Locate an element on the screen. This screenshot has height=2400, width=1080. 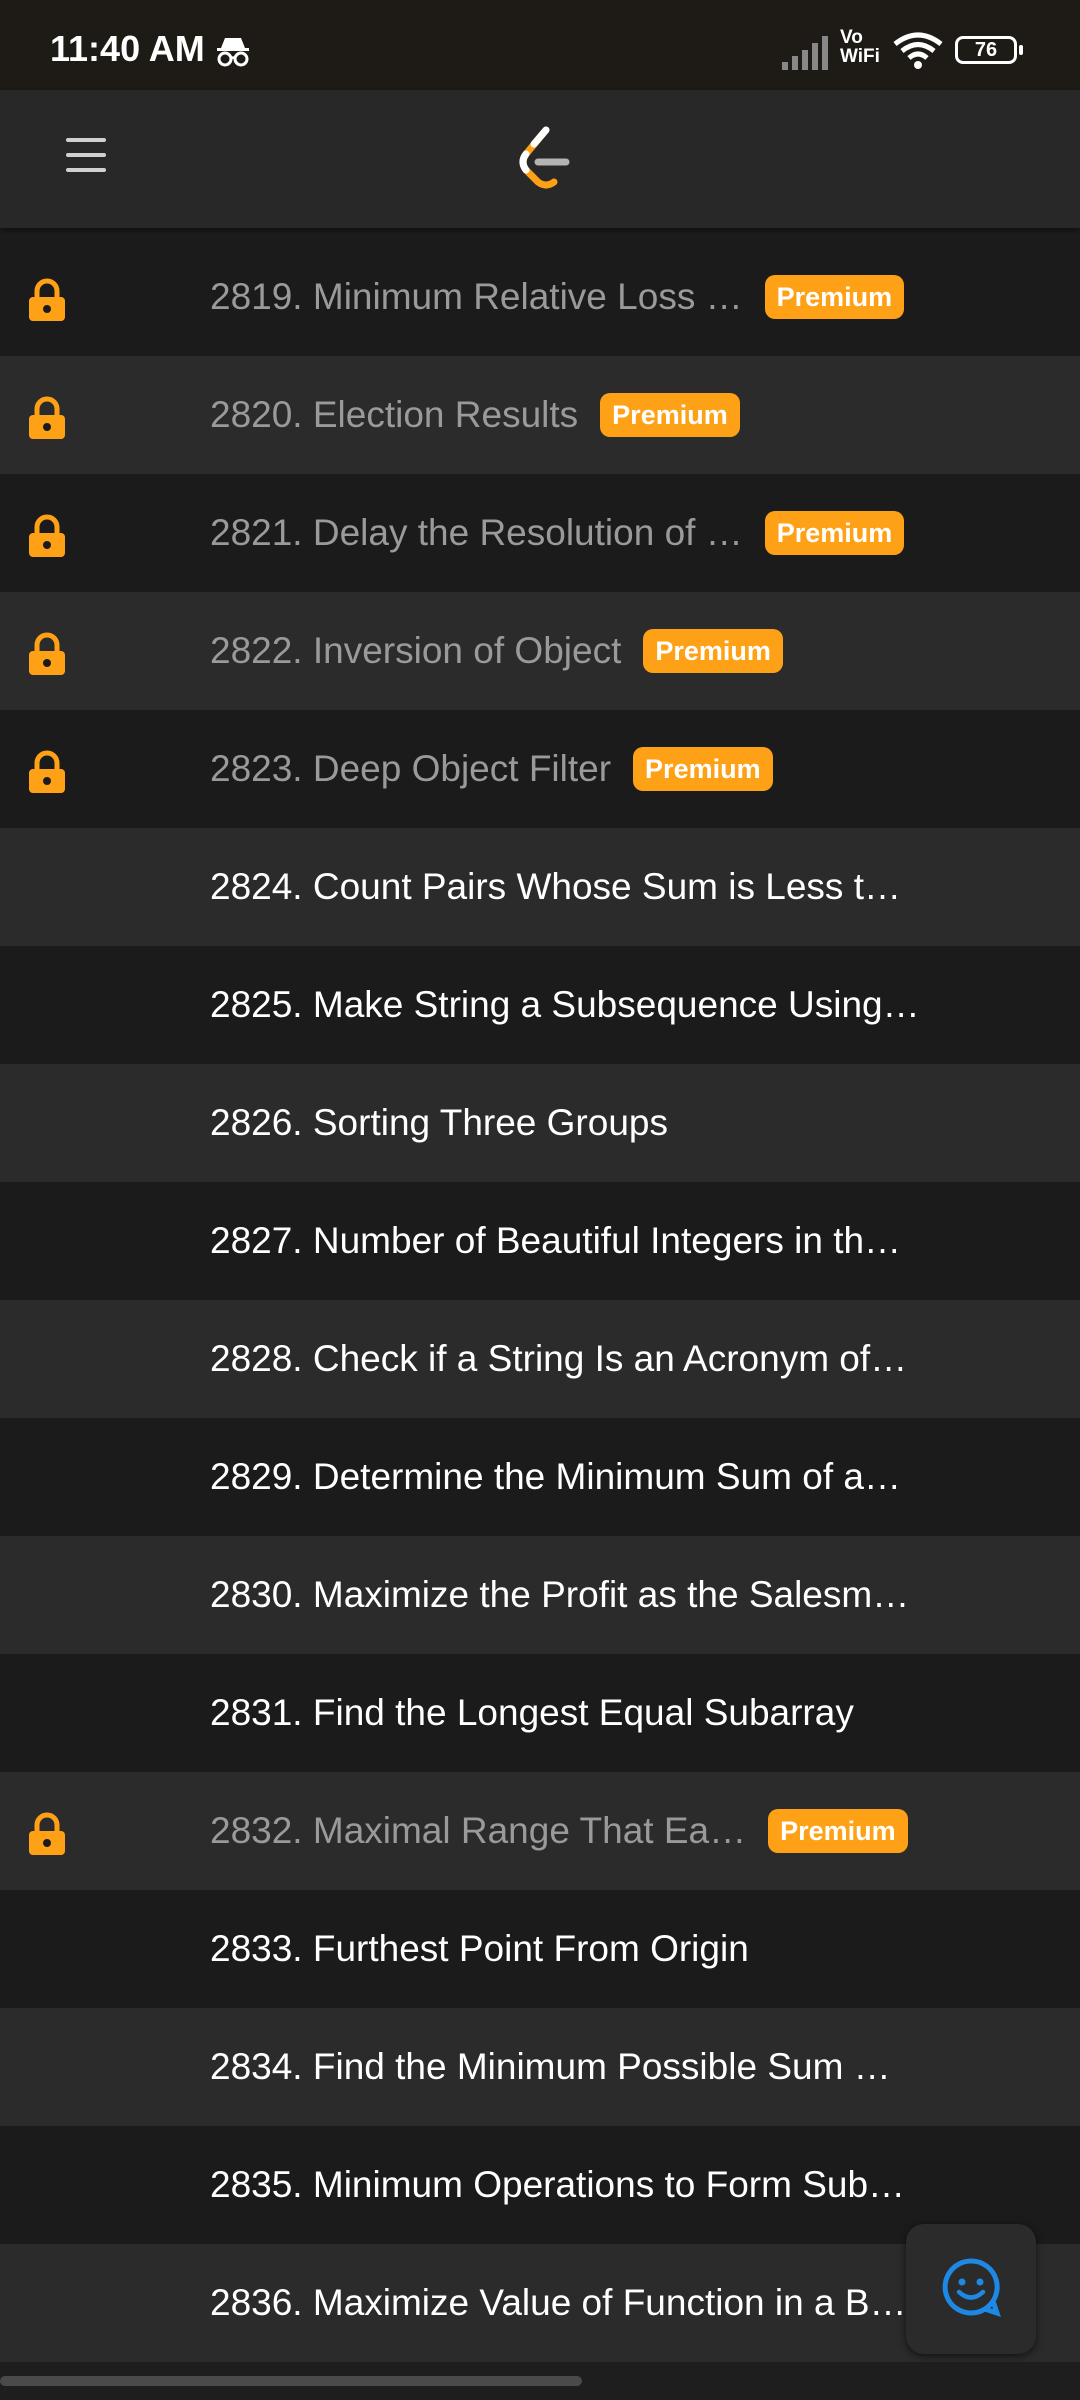
problem-row: 2821. Delay the Resolution of … Premium is located at coordinates (540, 533).